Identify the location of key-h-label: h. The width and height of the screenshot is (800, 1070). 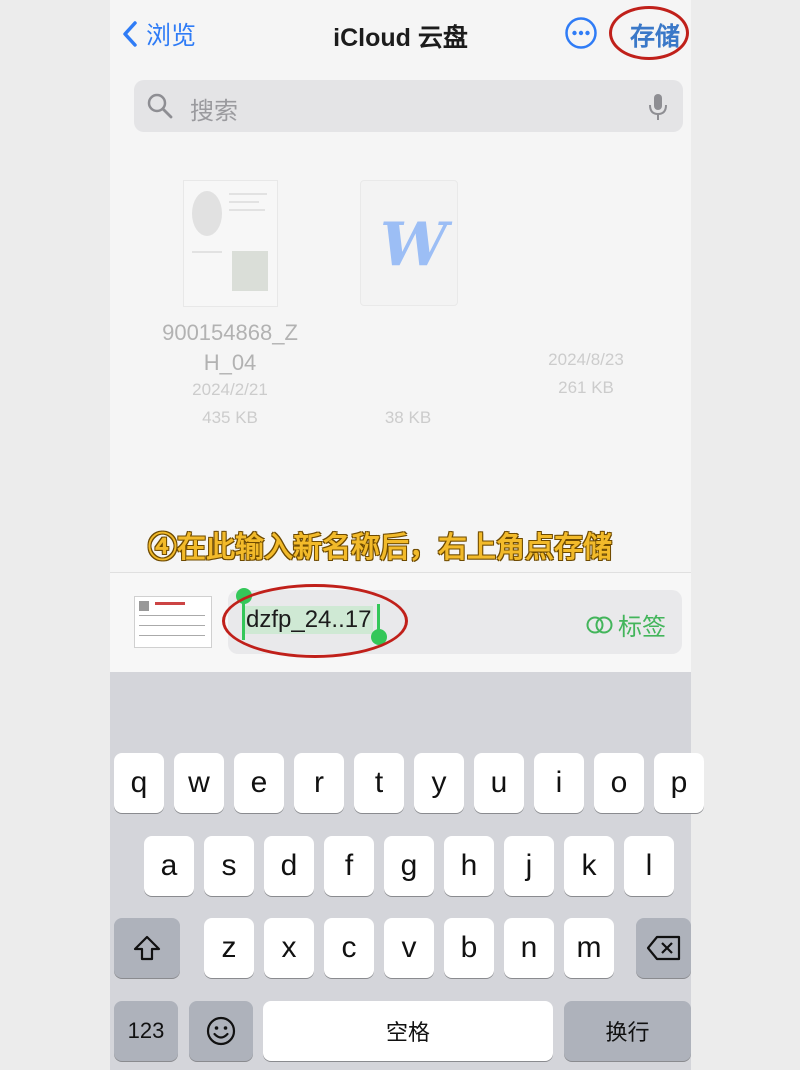
(469, 865).